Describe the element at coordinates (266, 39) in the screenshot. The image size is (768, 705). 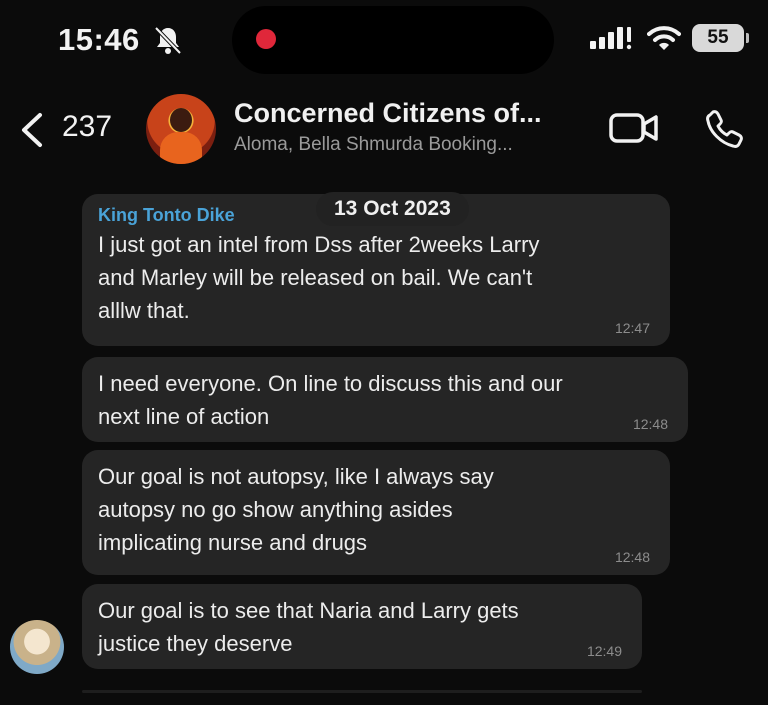
I see `recording-indicator` at that location.